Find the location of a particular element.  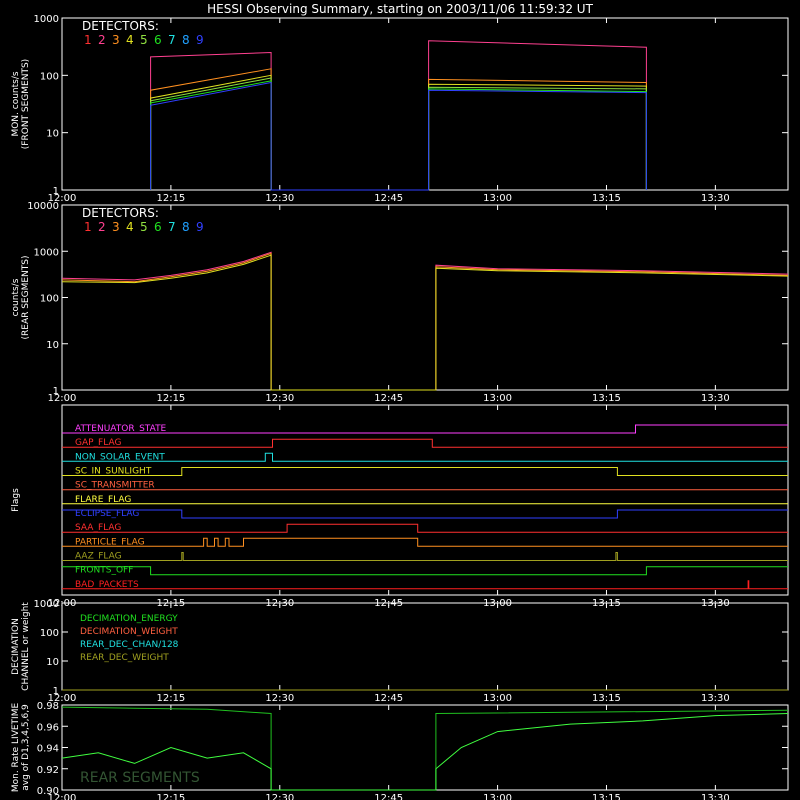

rear-y-label: counts/s is located at coordinates (16, 297).